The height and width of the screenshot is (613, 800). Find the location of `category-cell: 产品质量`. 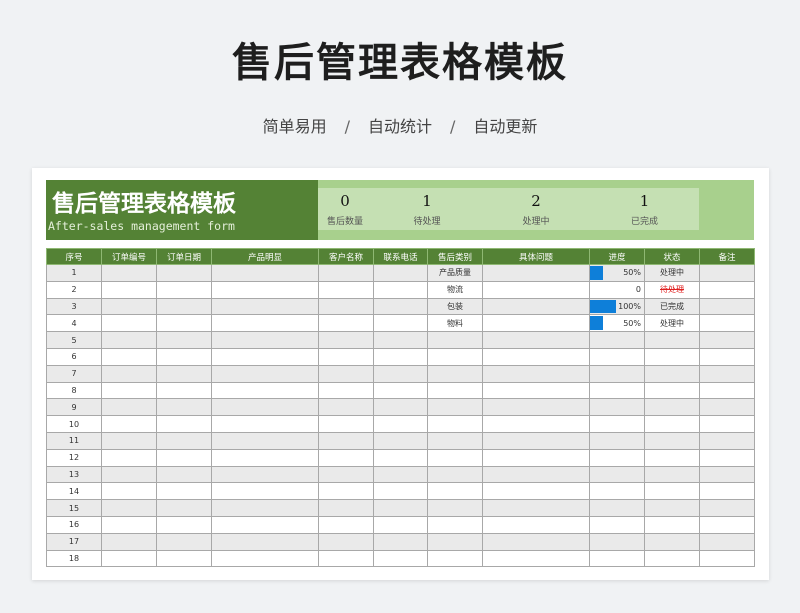

category-cell: 产品质量 is located at coordinates (455, 273).